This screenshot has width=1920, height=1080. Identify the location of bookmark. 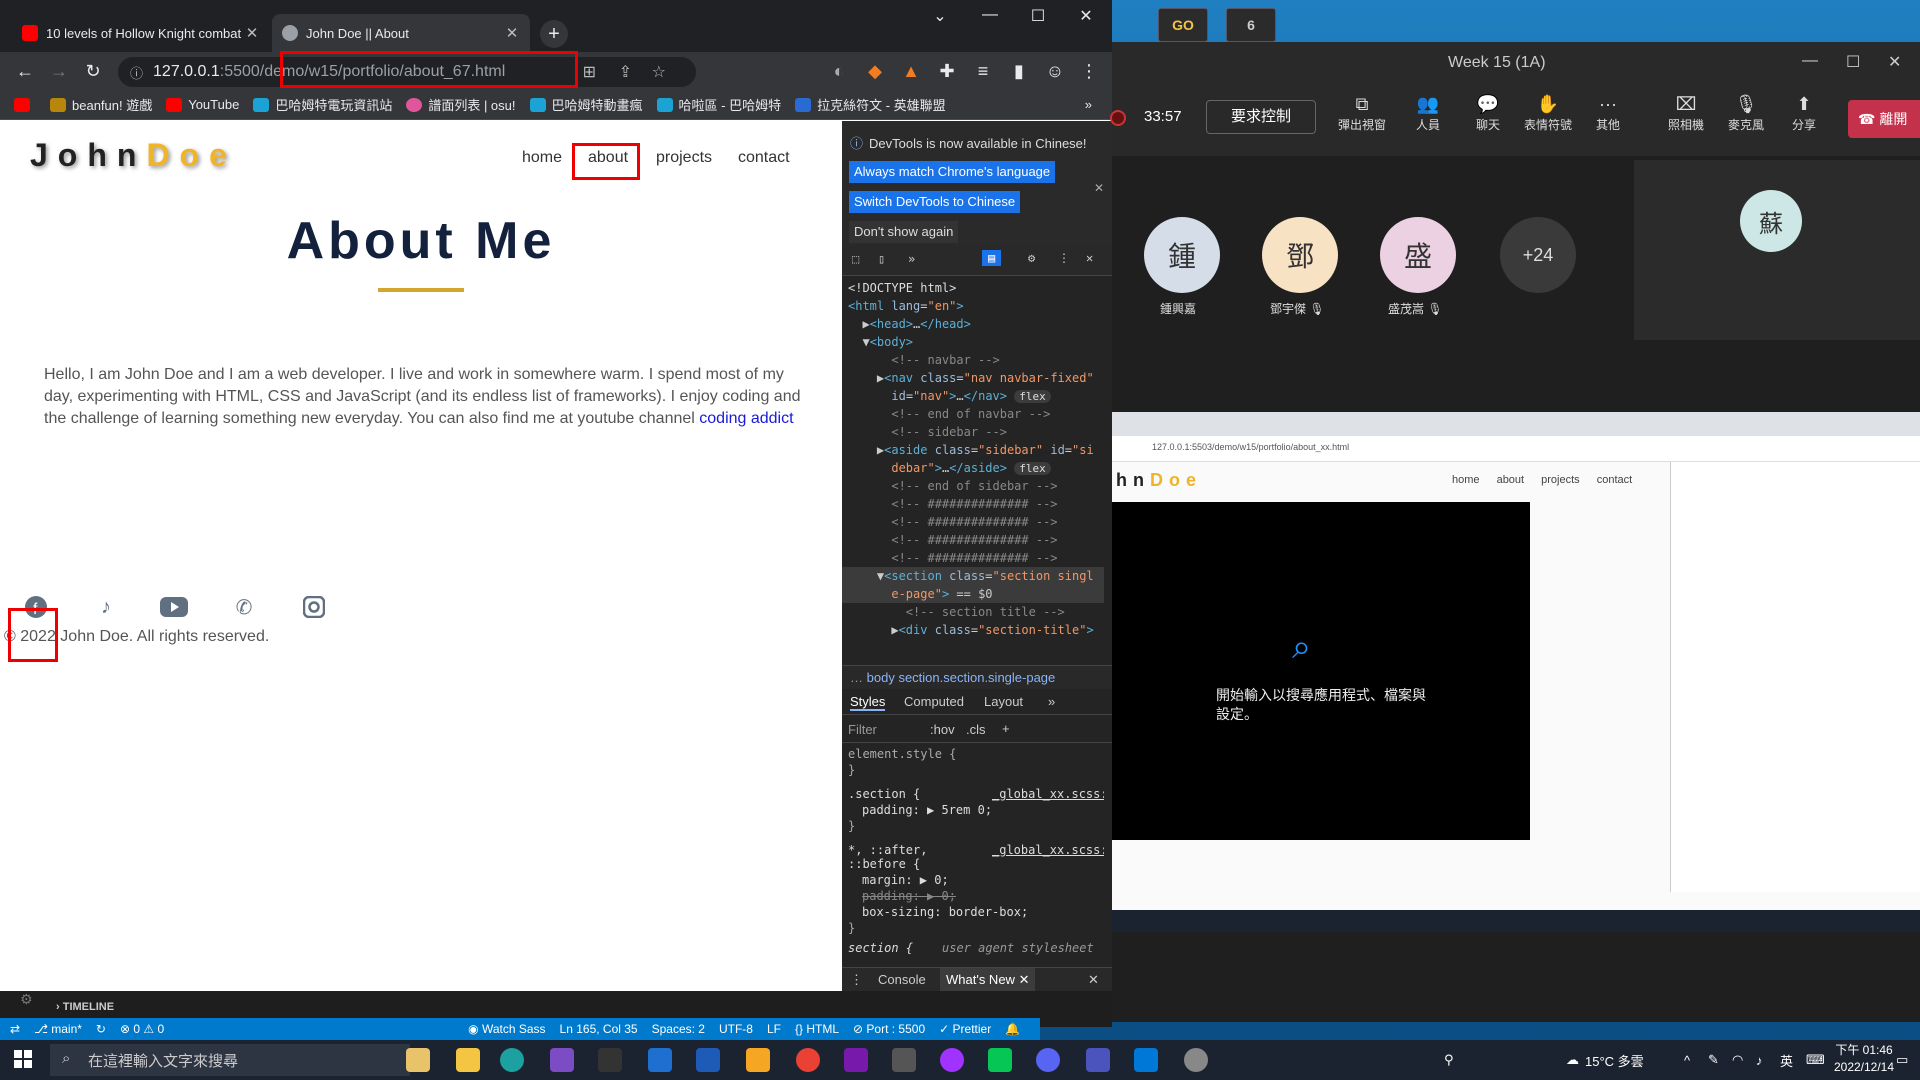
(25, 104).